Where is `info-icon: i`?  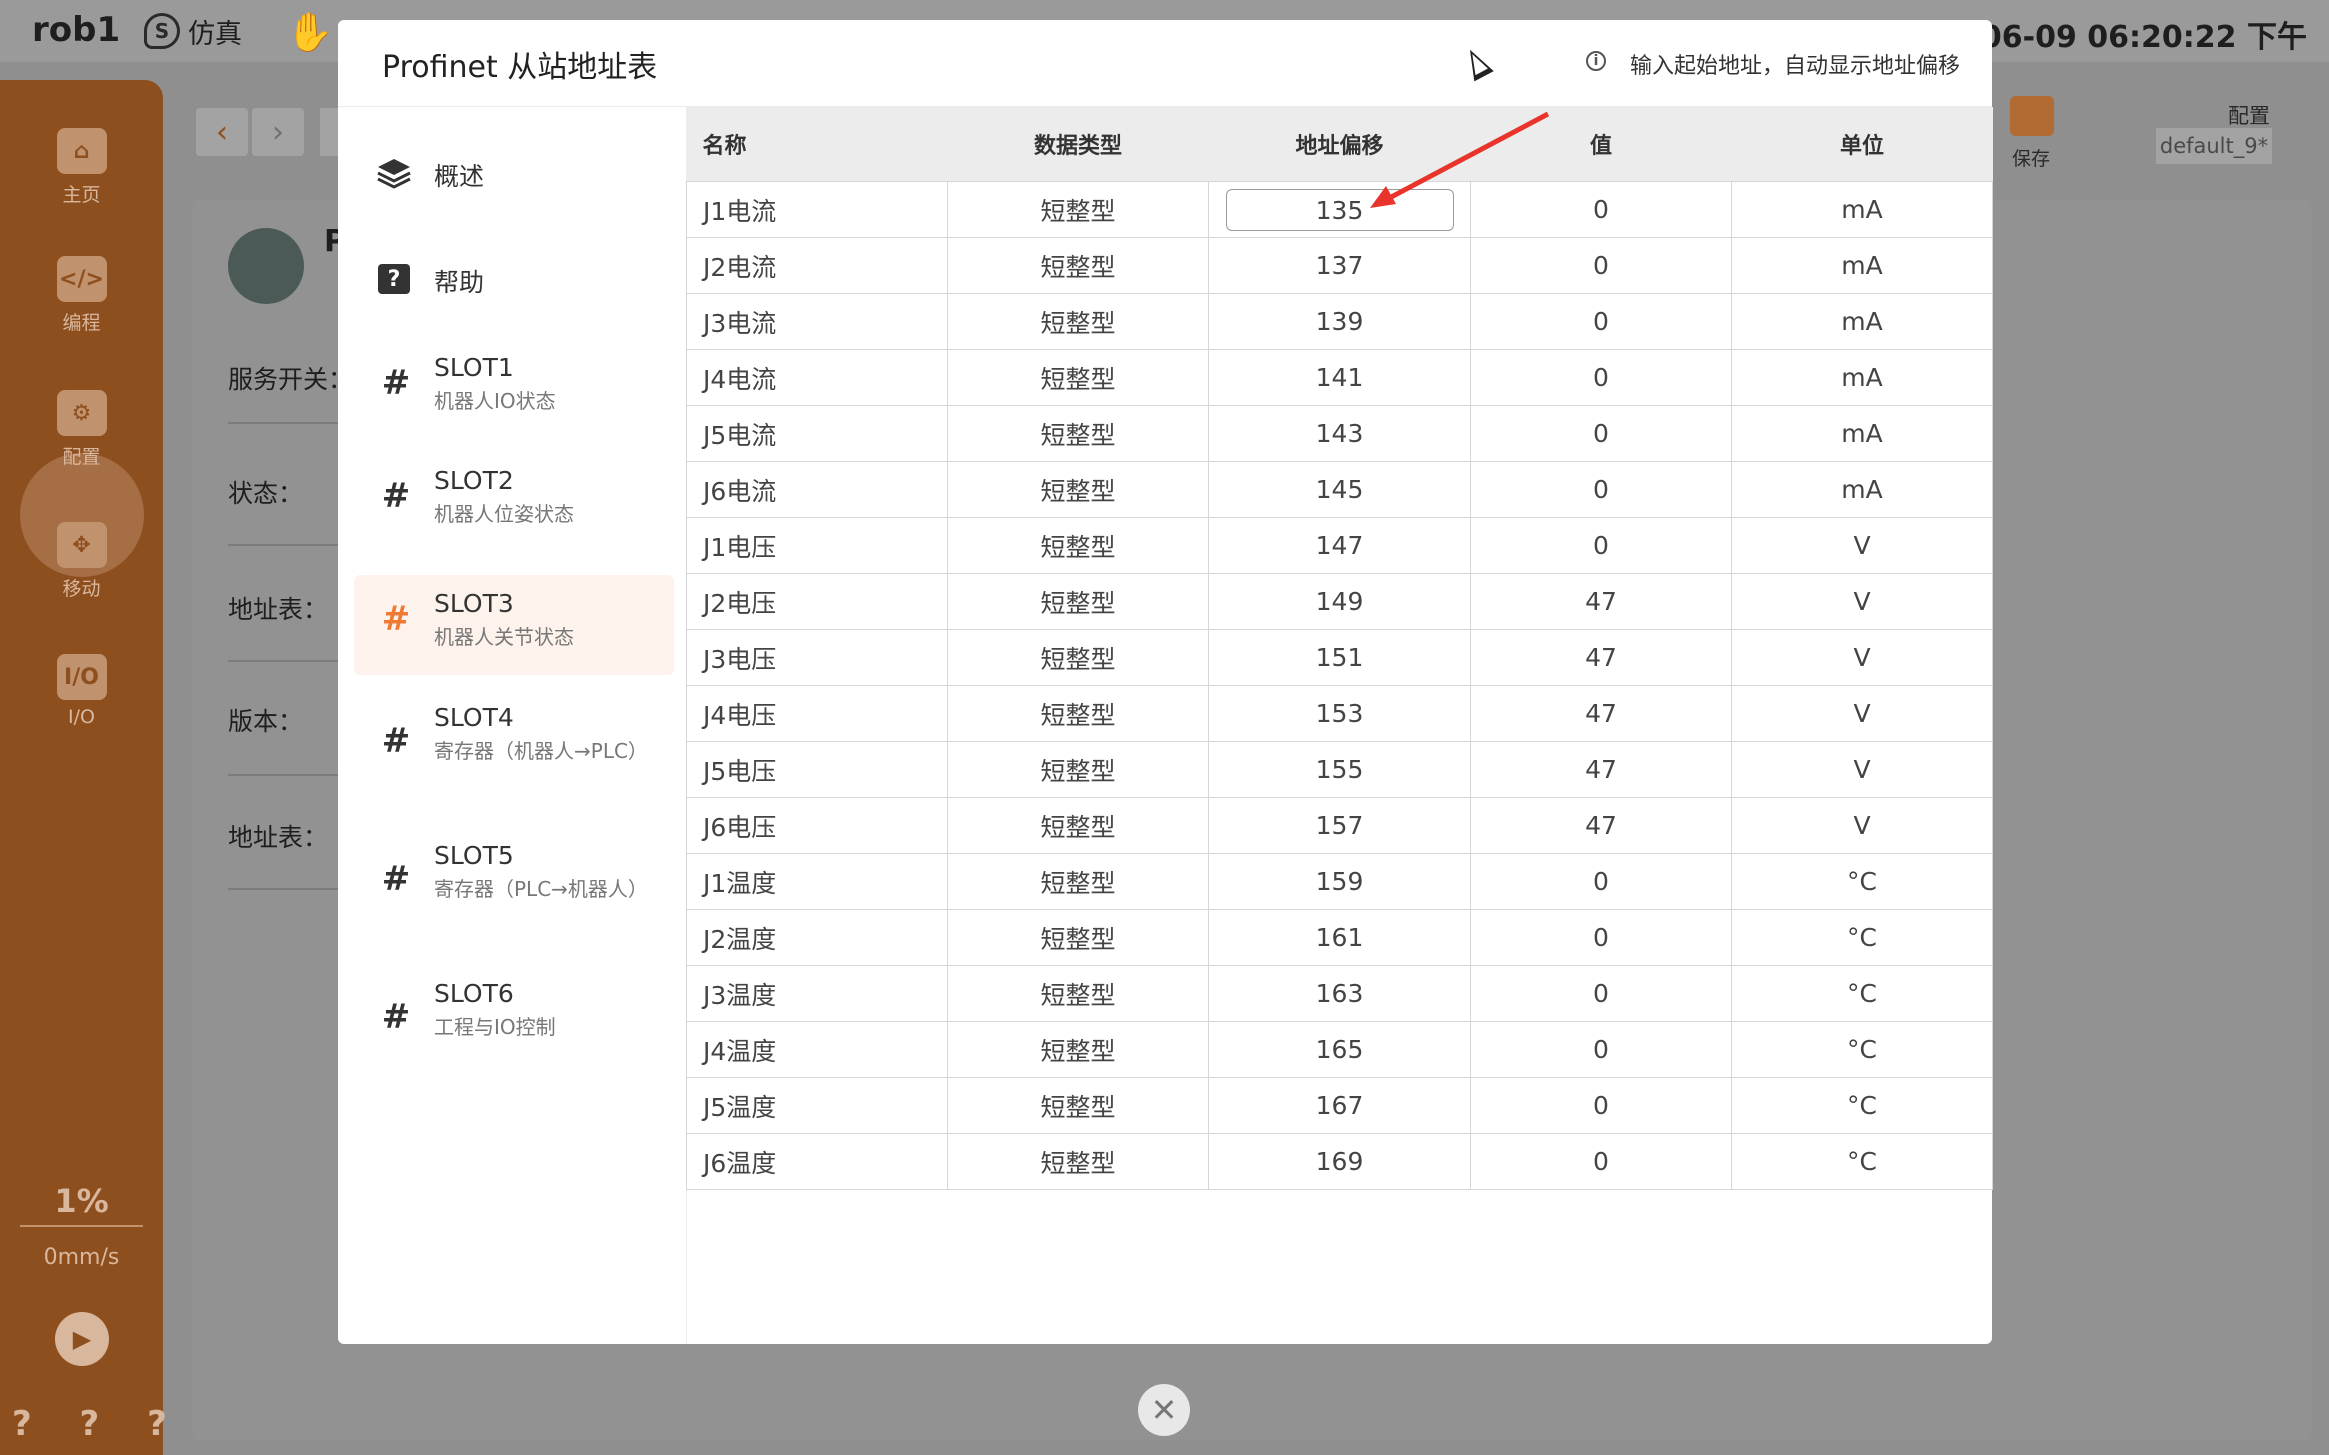
info-icon: i is located at coordinates (1596, 61).